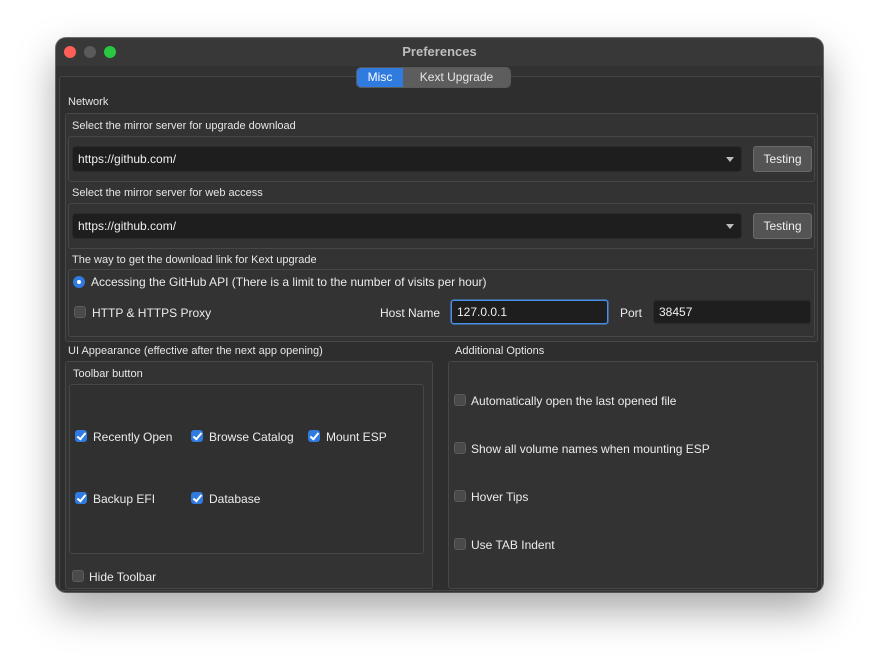  Describe the element at coordinates (460, 544) in the screenshot. I see `tab-indent-checkbox` at that location.